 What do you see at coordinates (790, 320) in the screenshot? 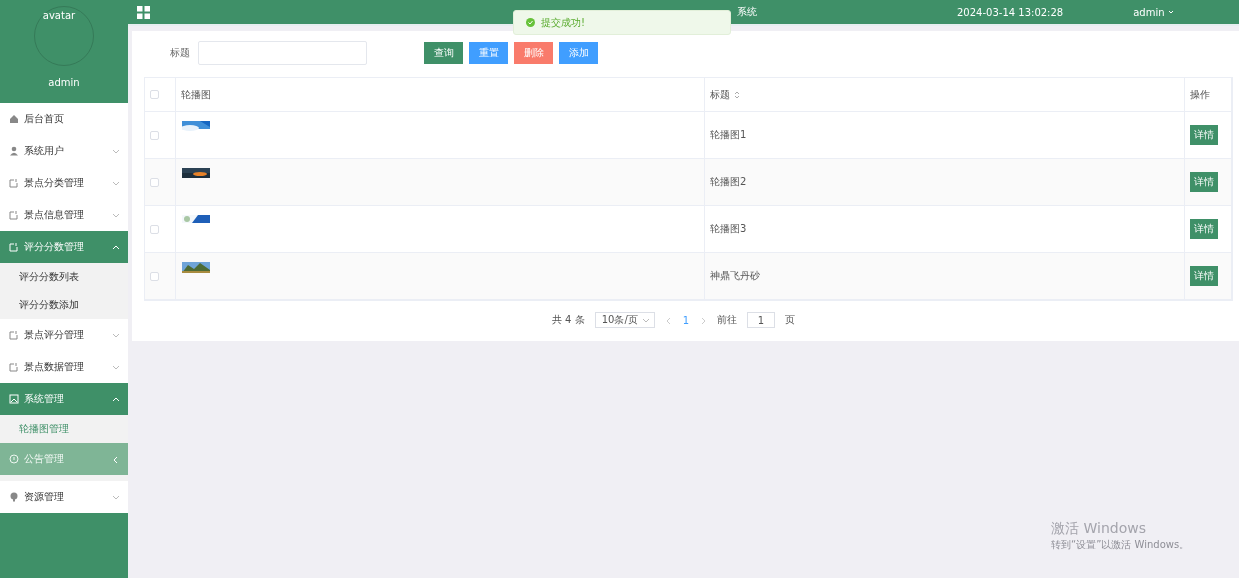
I see `goto-suffix: 页` at bounding box center [790, 320].